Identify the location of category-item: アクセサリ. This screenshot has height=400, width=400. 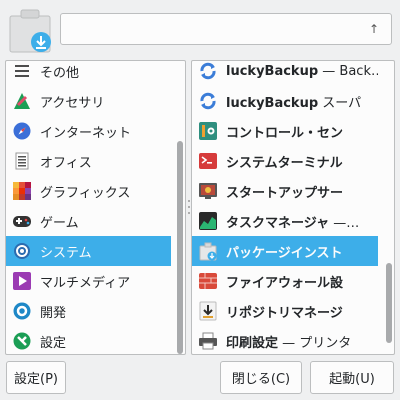
(88, 101).